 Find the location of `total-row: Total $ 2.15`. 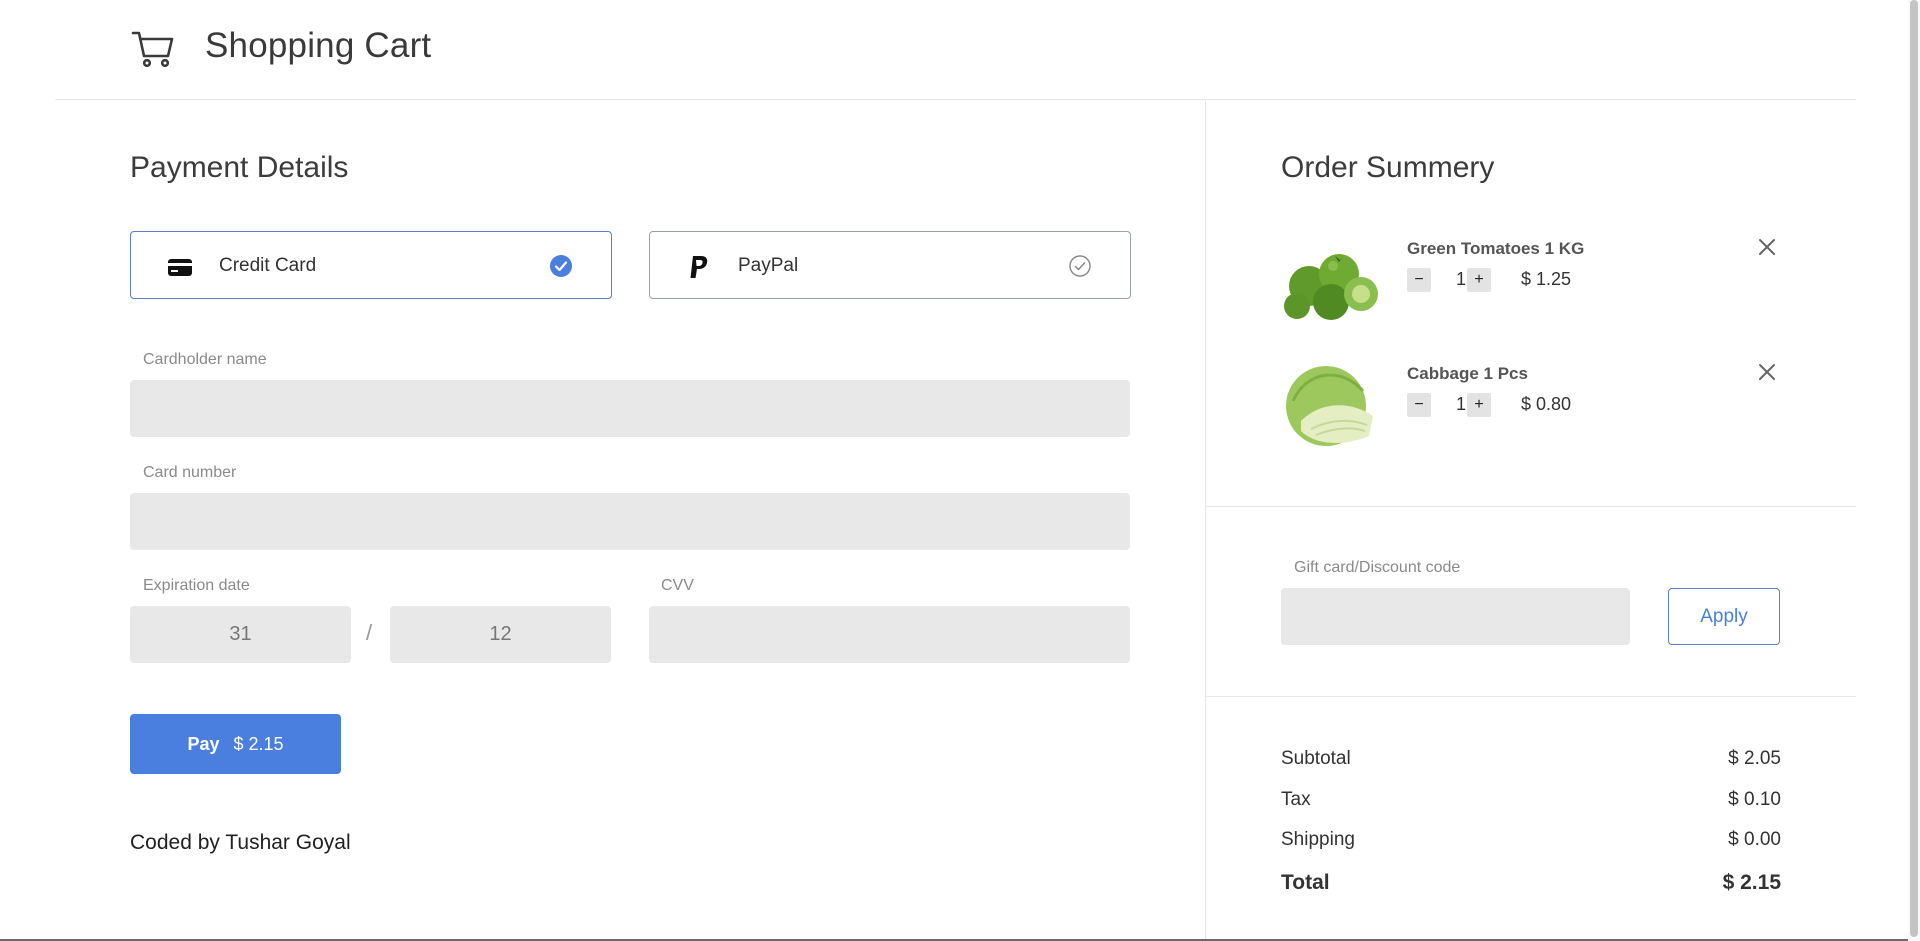

total-row: Total $ 2.15 is located at coordinates (1531, 883).